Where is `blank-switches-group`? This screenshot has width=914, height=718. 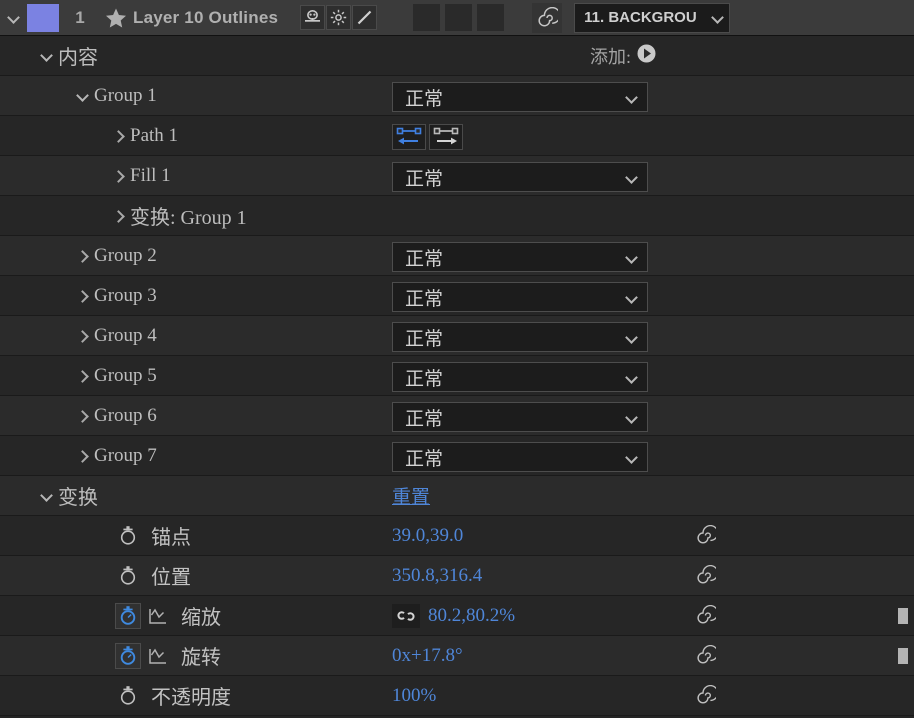
blank-switches-group is located at coordinates (459, 17).